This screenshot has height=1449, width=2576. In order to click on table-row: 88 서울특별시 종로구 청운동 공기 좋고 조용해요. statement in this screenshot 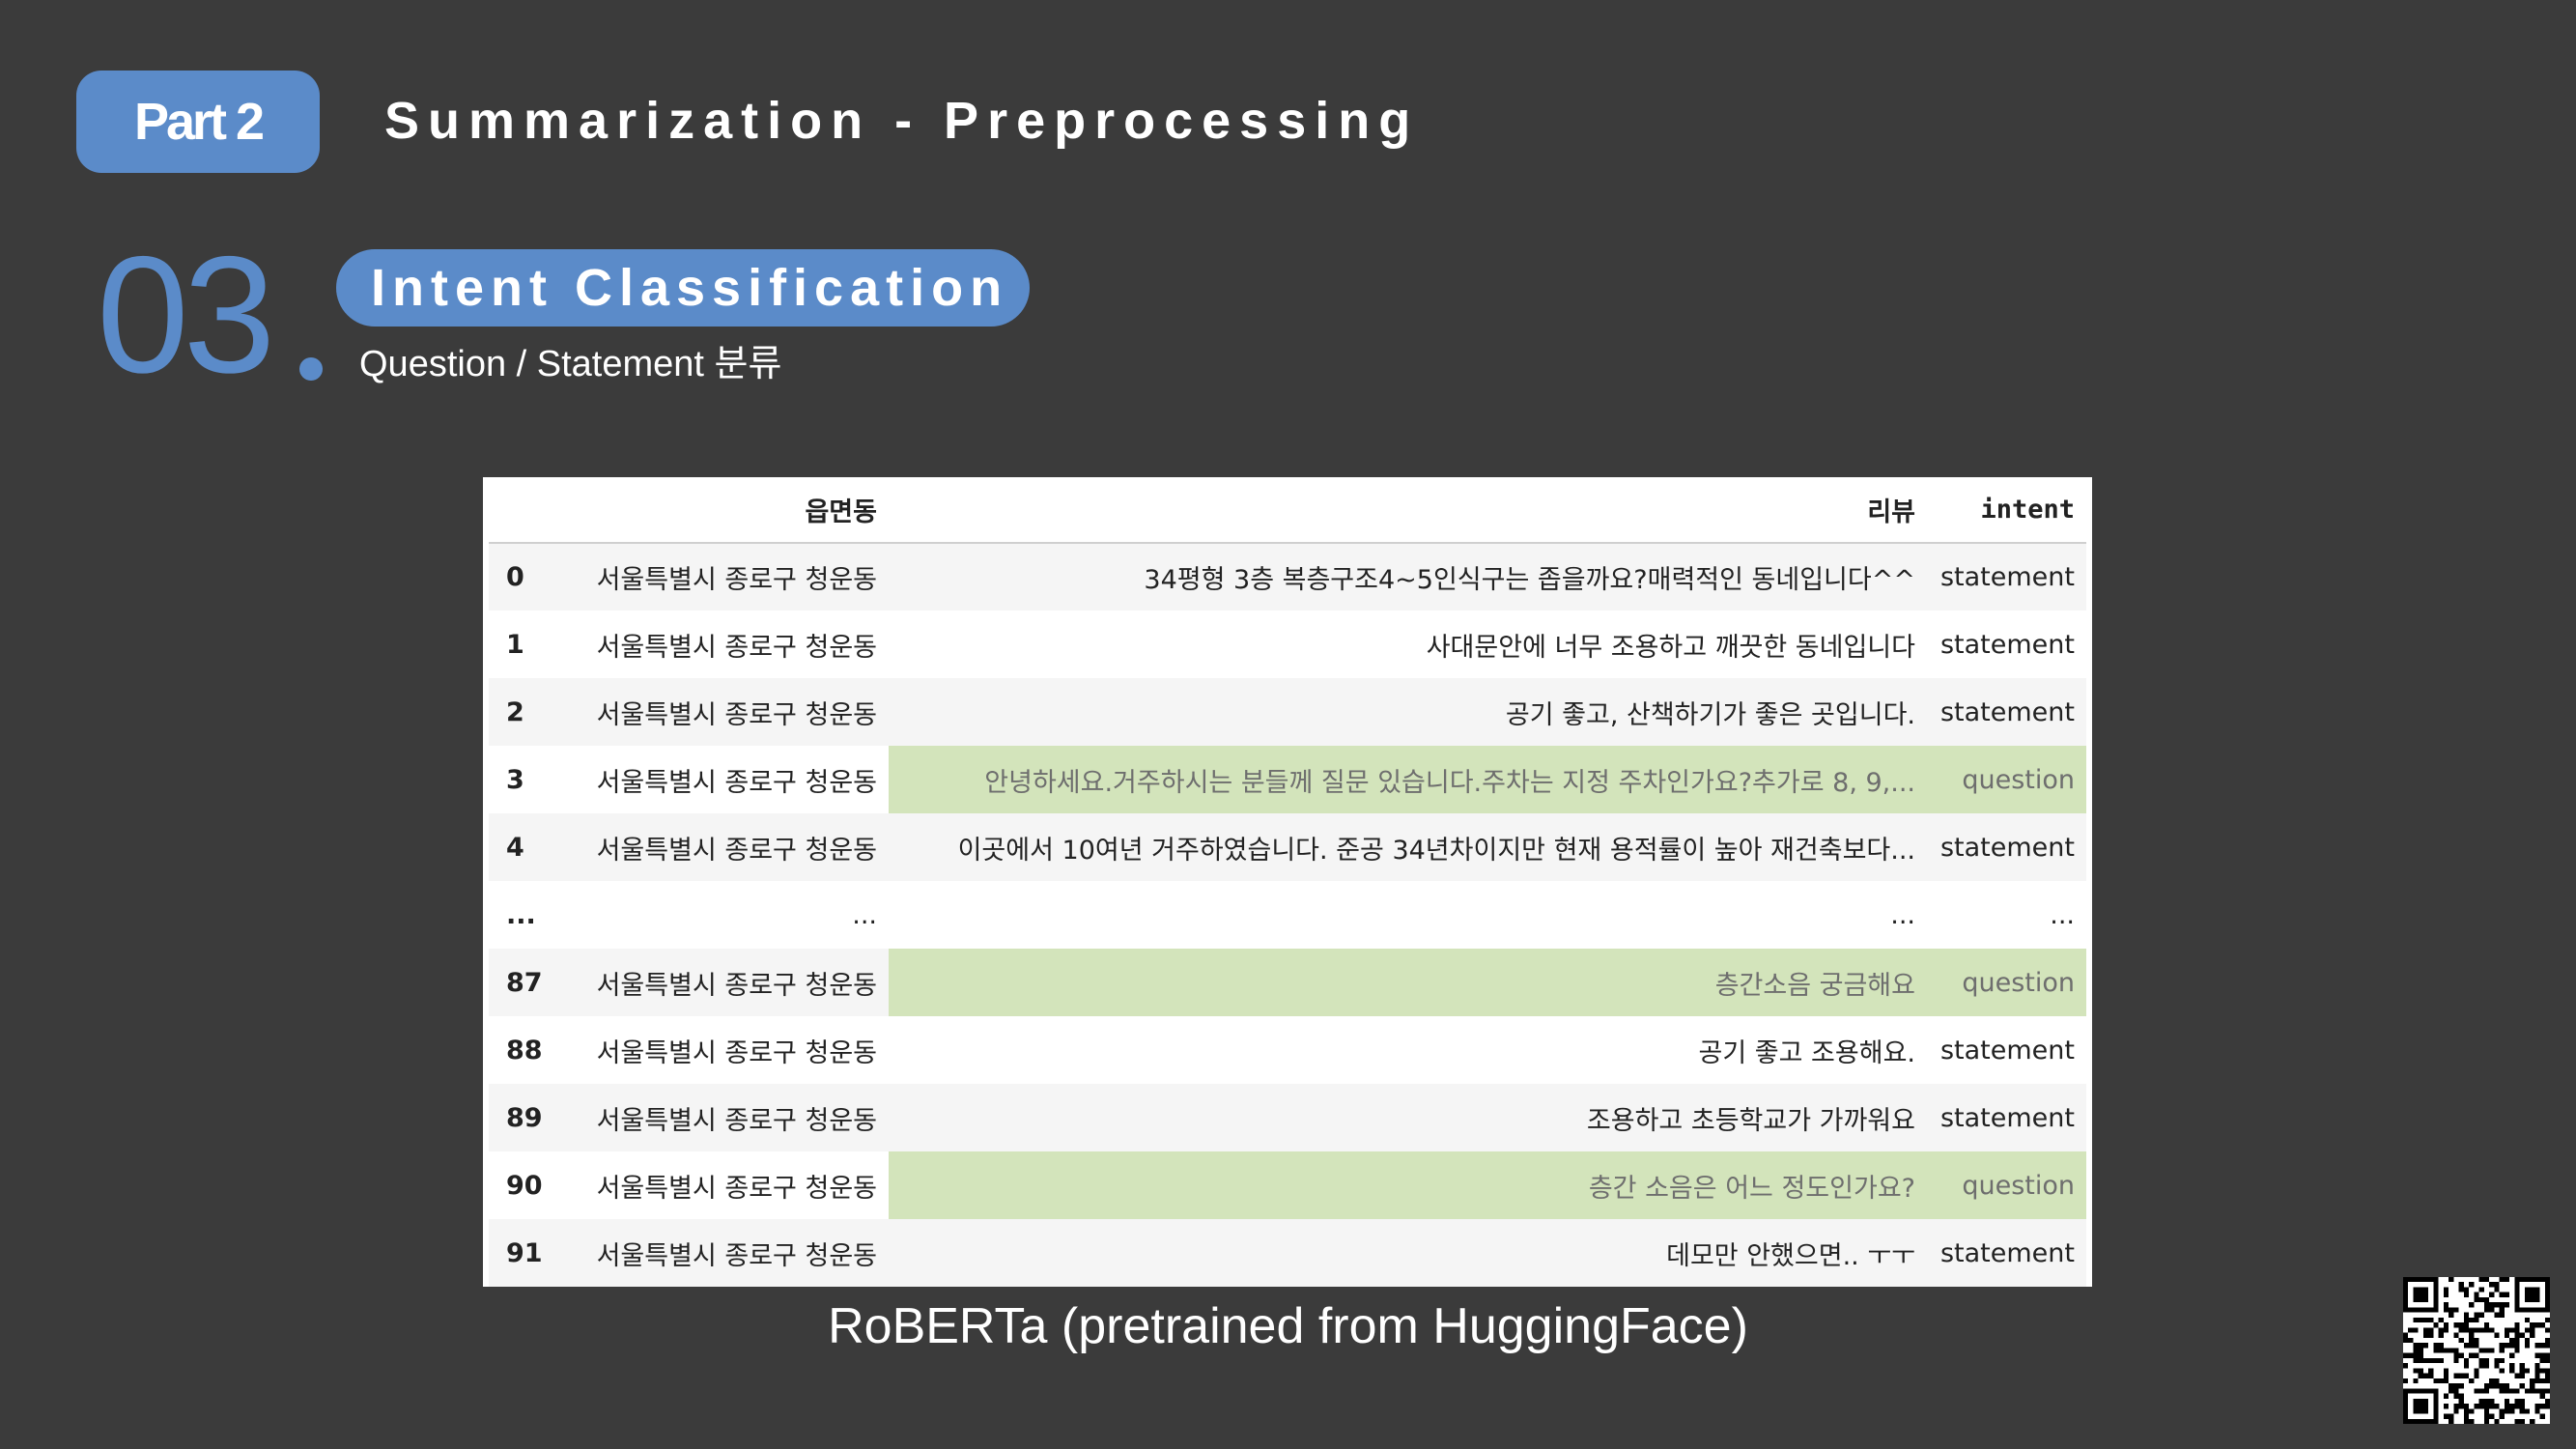, I will do `click(1287, 1050)`.